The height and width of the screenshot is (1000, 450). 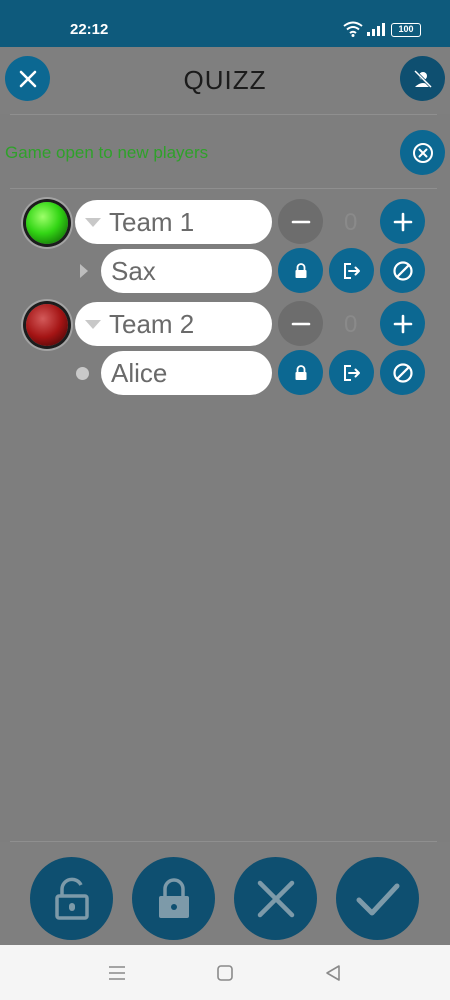 I want to click on player-indicator-dot, so click(x=82, y=373).